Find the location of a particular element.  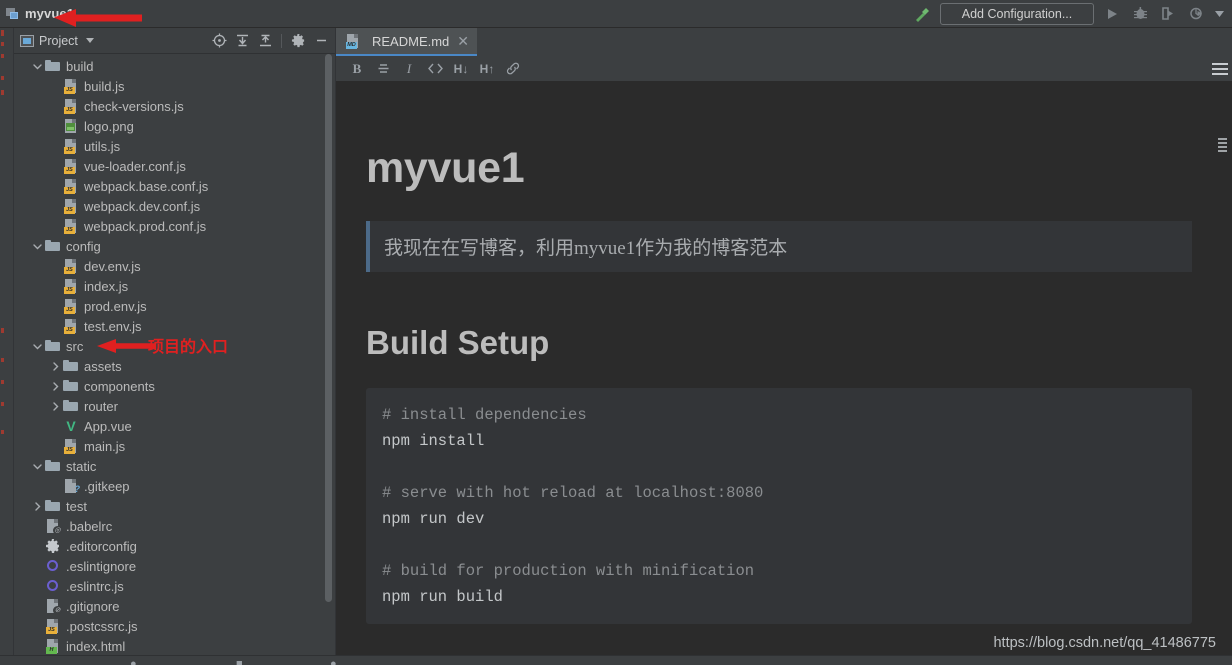

tree-row: router is located at coordinates (175, 406).